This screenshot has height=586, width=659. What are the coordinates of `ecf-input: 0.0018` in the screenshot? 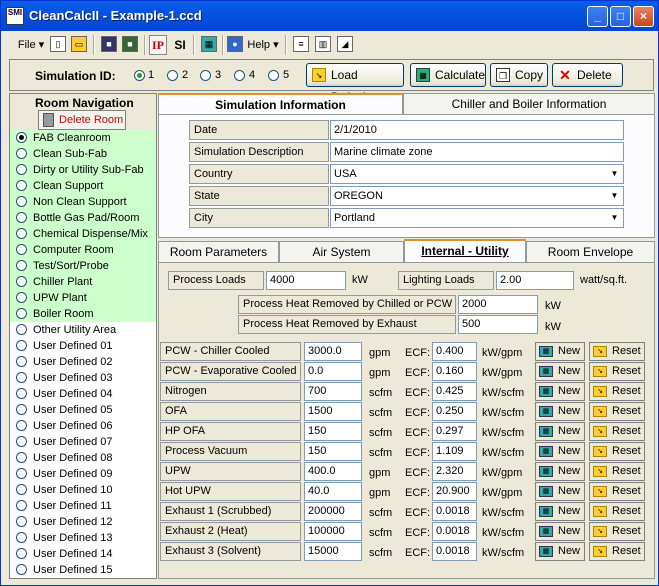 It's located at (454, 531).